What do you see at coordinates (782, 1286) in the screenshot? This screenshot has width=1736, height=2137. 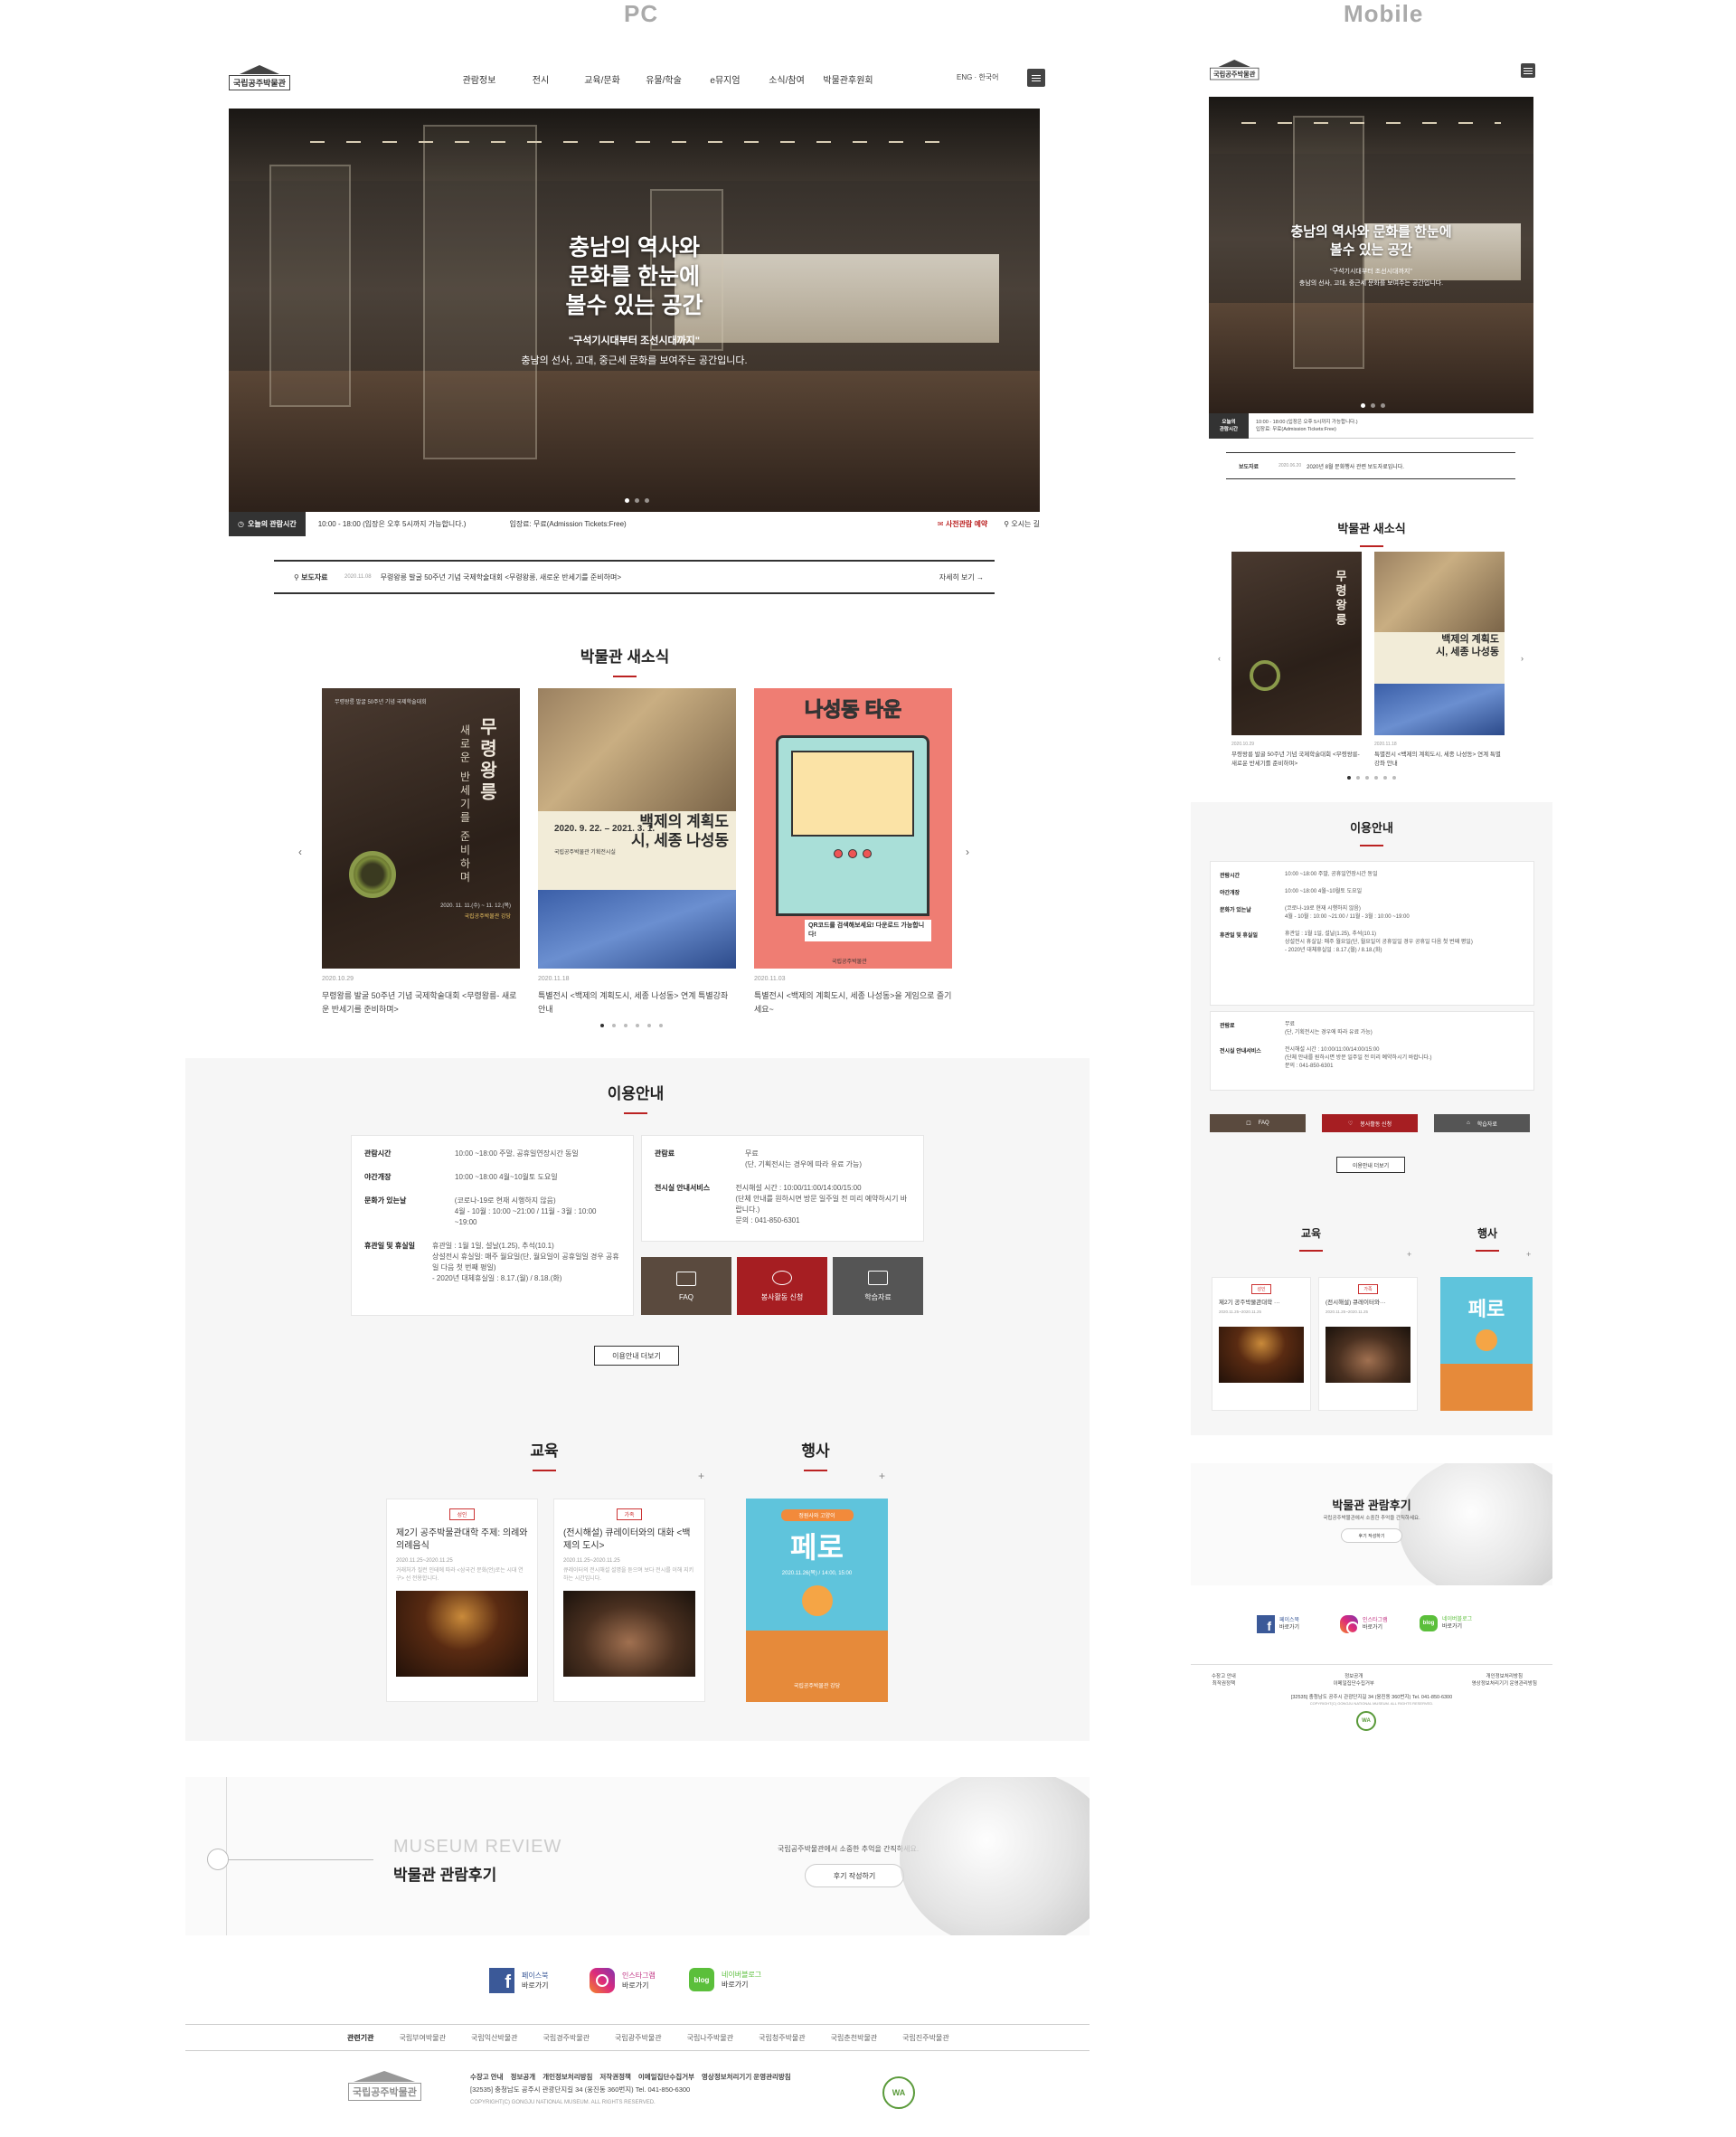 I see `volunteer-button: 봉사활동 신청` at bounding box center [782, 1286].